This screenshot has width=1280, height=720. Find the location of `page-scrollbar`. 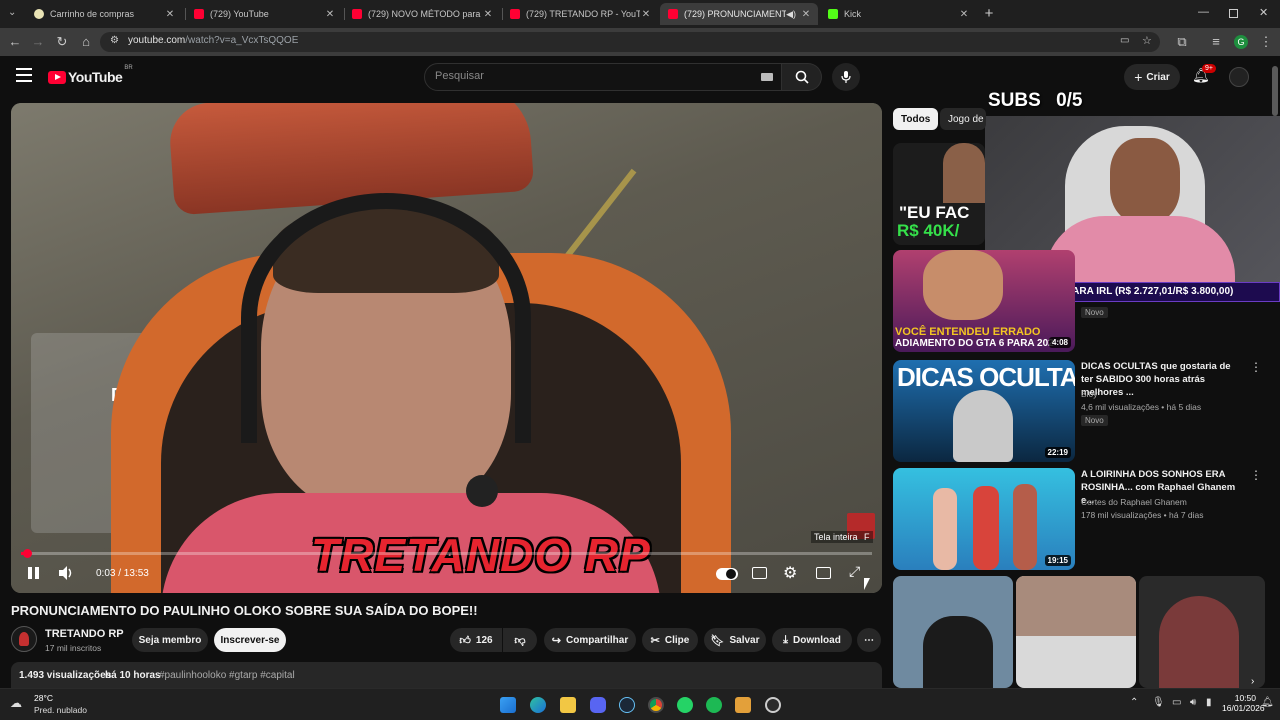

page-scrollbar is located at coordinates (1275, 91).